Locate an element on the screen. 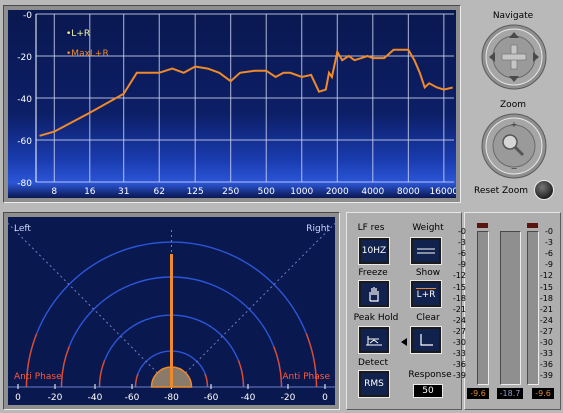 The image size is (563, 413). right-level-meter is located at coordinates (533, 308).